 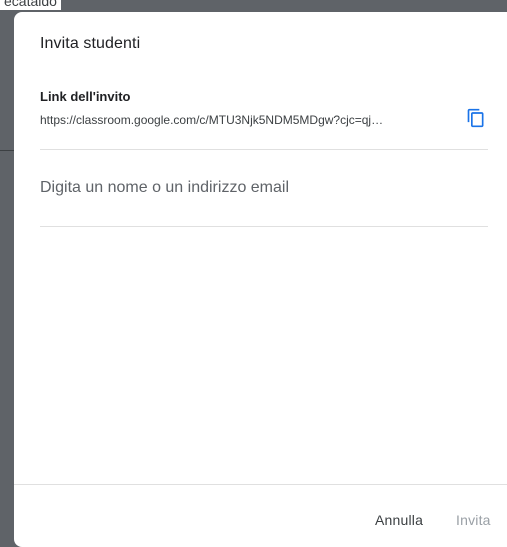 I want to click on dialog-title: Invita studenti, so click(x=90, y=43).